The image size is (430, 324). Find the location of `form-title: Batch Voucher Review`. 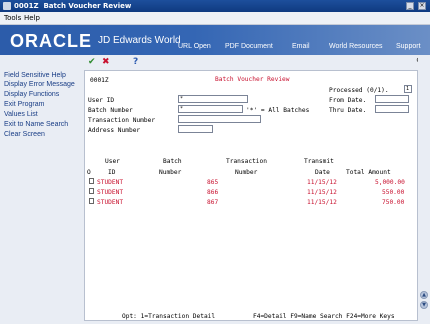

form-title: Batch Voucher Review is located at coordinates (252, 79).